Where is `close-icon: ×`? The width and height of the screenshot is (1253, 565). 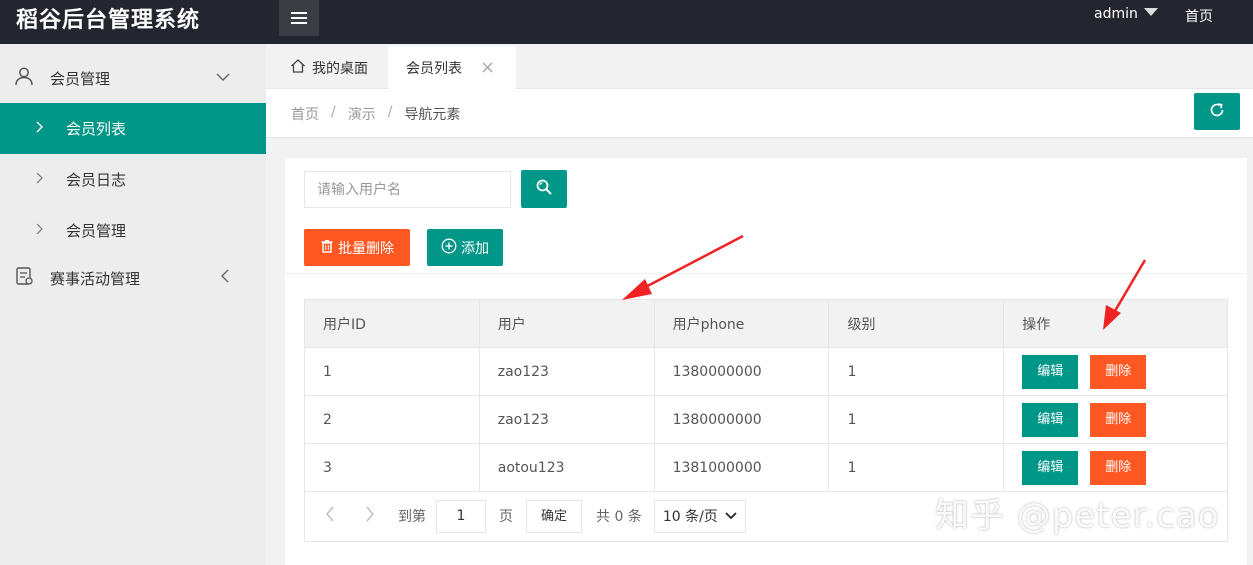 close-icon: × is located at coordinates (487, 67).